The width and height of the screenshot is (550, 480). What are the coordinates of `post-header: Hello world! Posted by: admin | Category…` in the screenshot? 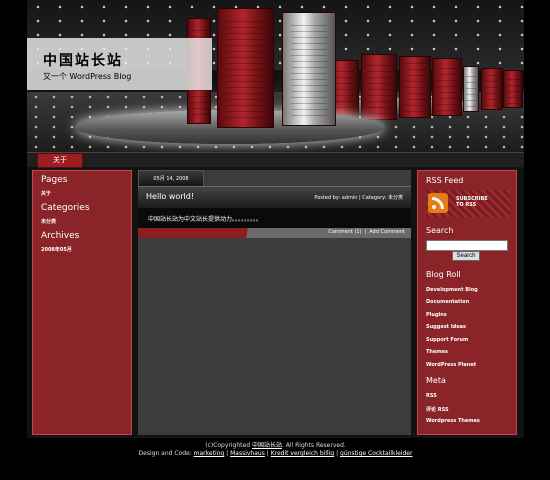 It's located at (274, 197).